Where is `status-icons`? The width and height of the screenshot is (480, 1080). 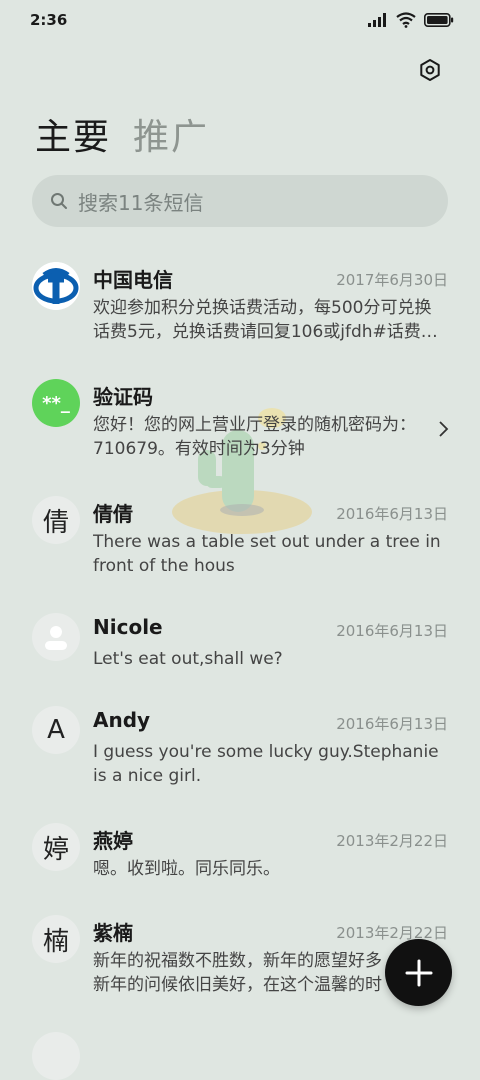 status-icons is located at coordinates (411, 20).